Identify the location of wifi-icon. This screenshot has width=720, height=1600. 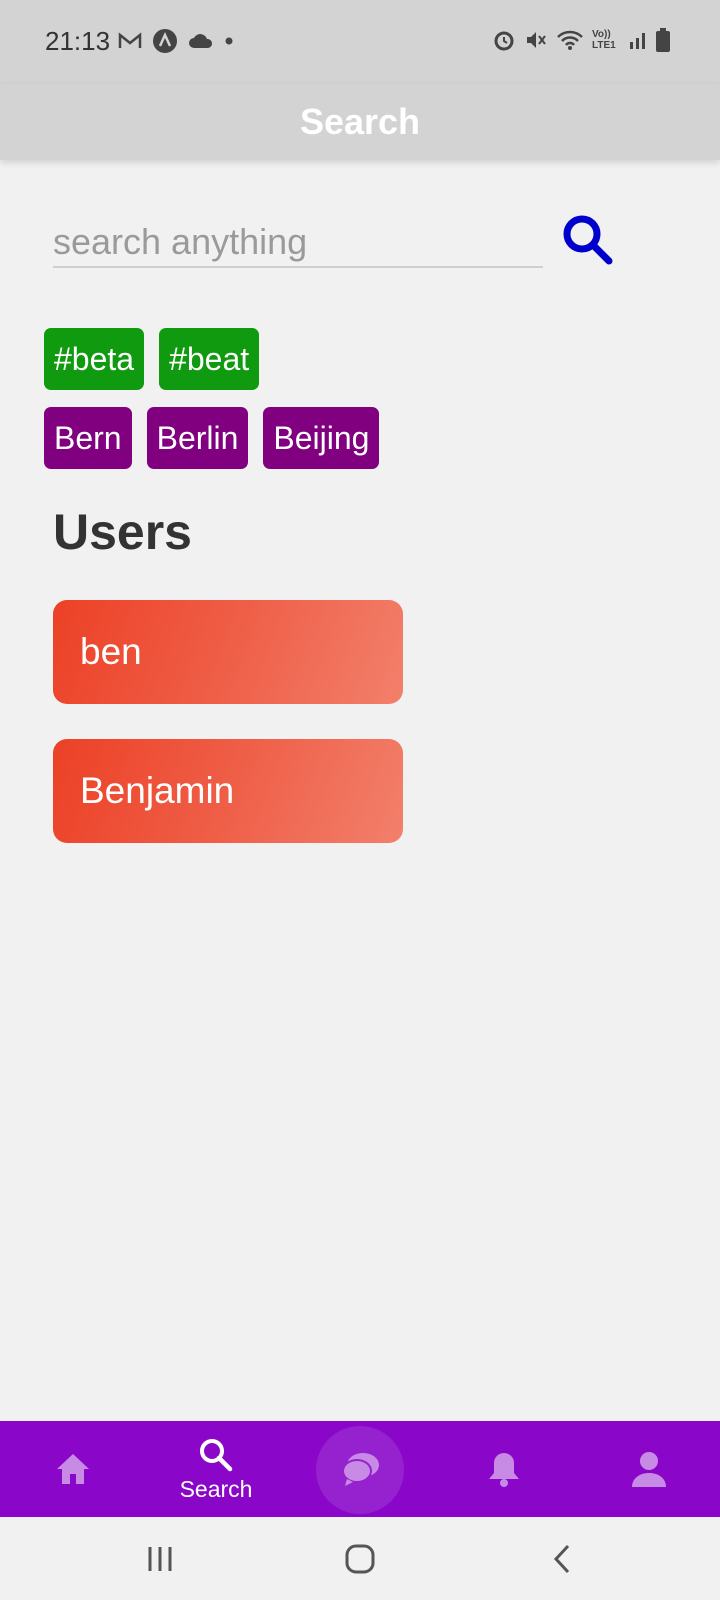
(570, 40).